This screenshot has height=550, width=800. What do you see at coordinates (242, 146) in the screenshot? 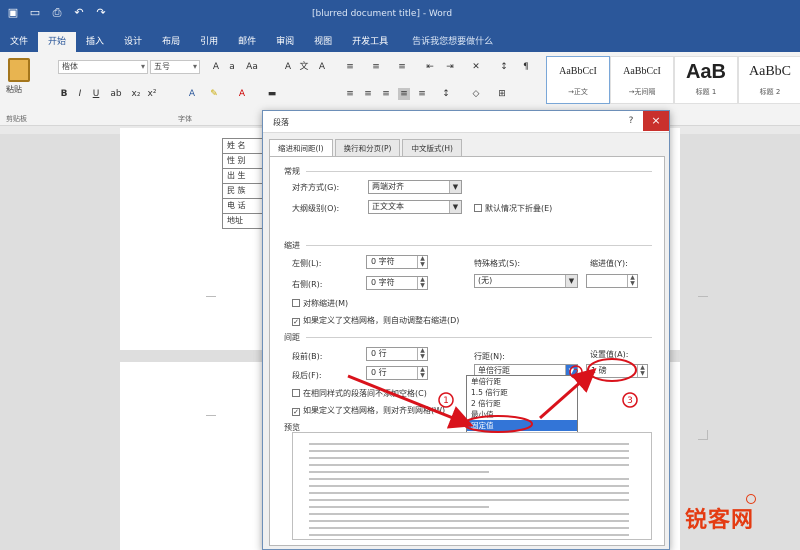
I see `table-row: 姓 名` at bounding box center [242, 146].